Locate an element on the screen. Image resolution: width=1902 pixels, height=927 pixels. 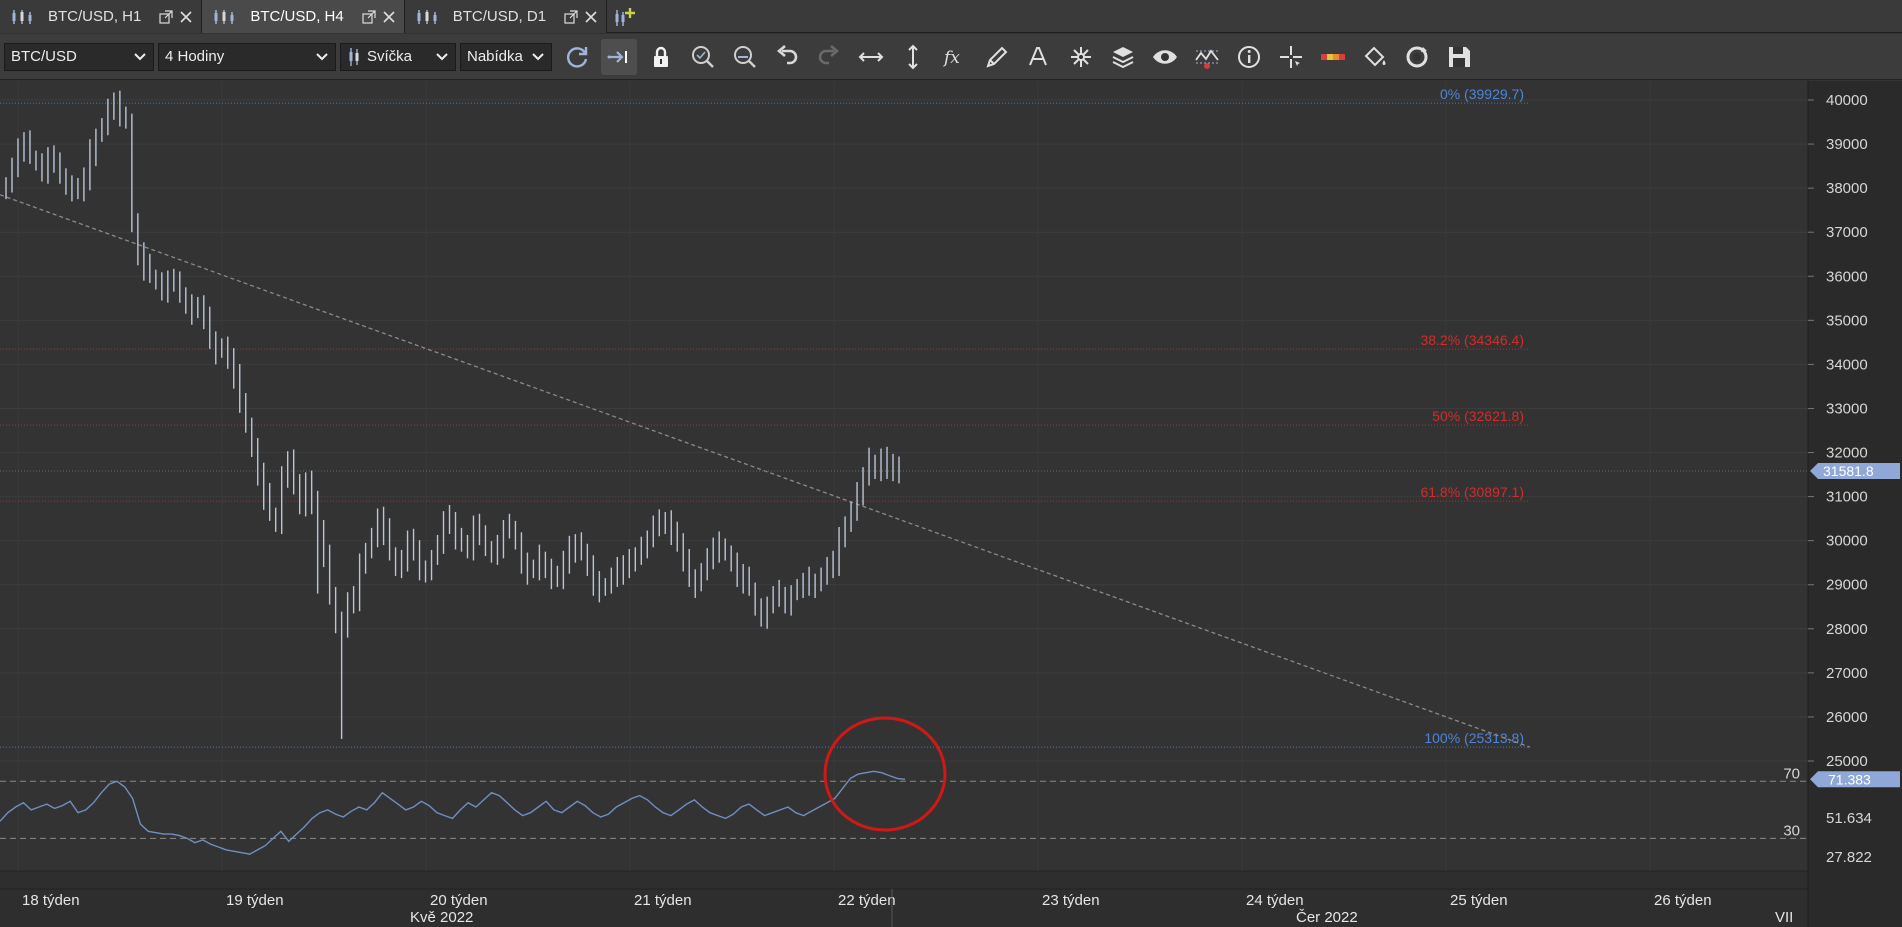
paint-bucket-button is located at coordinates (1375, 57).